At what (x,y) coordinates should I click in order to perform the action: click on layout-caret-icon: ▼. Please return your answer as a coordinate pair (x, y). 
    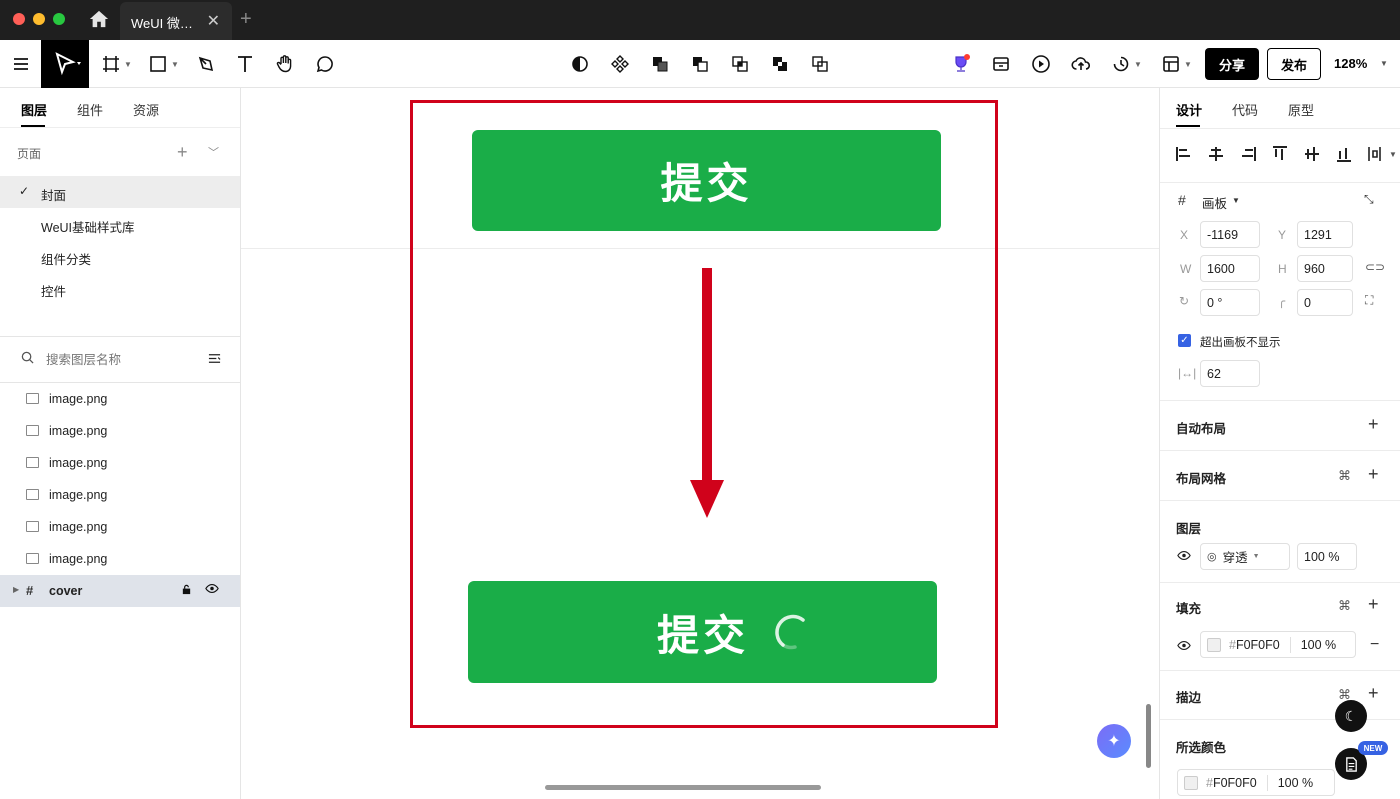
    Looking at the image, I should click on (1188, 64).